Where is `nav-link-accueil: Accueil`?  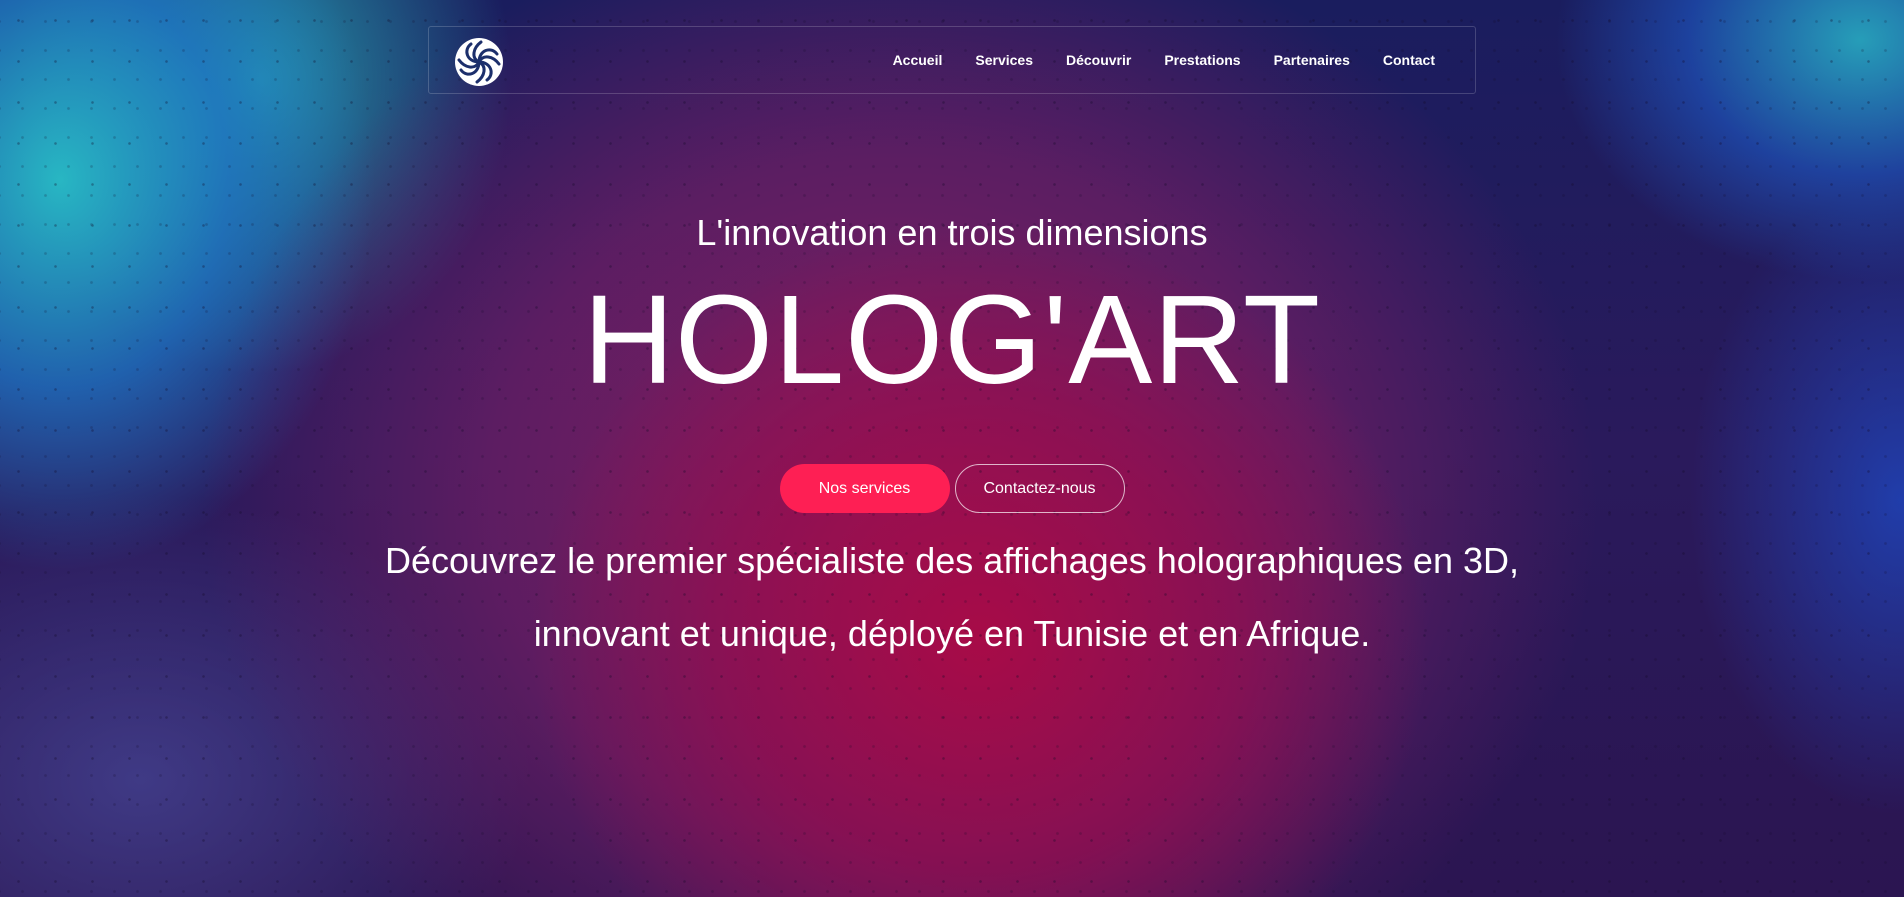
nav-link-accueil: Accueil is located at coordinates (918, 60).